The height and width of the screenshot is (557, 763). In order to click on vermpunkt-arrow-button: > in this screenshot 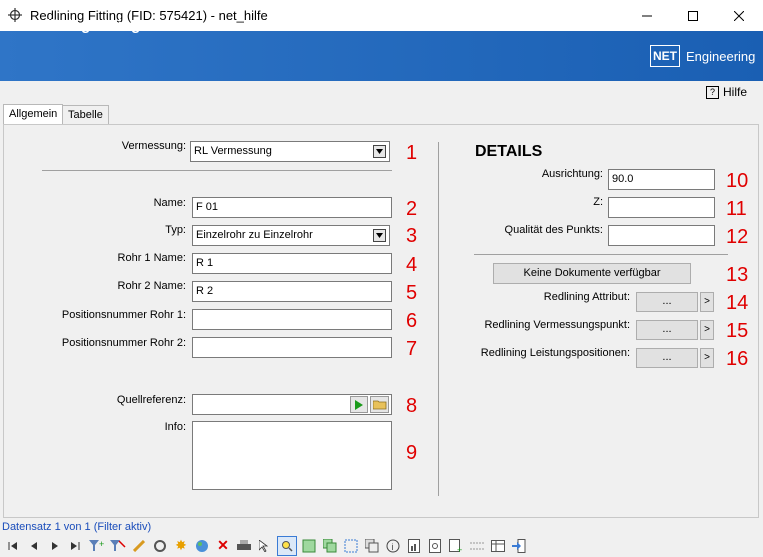, I will do `click(707, 330)`.